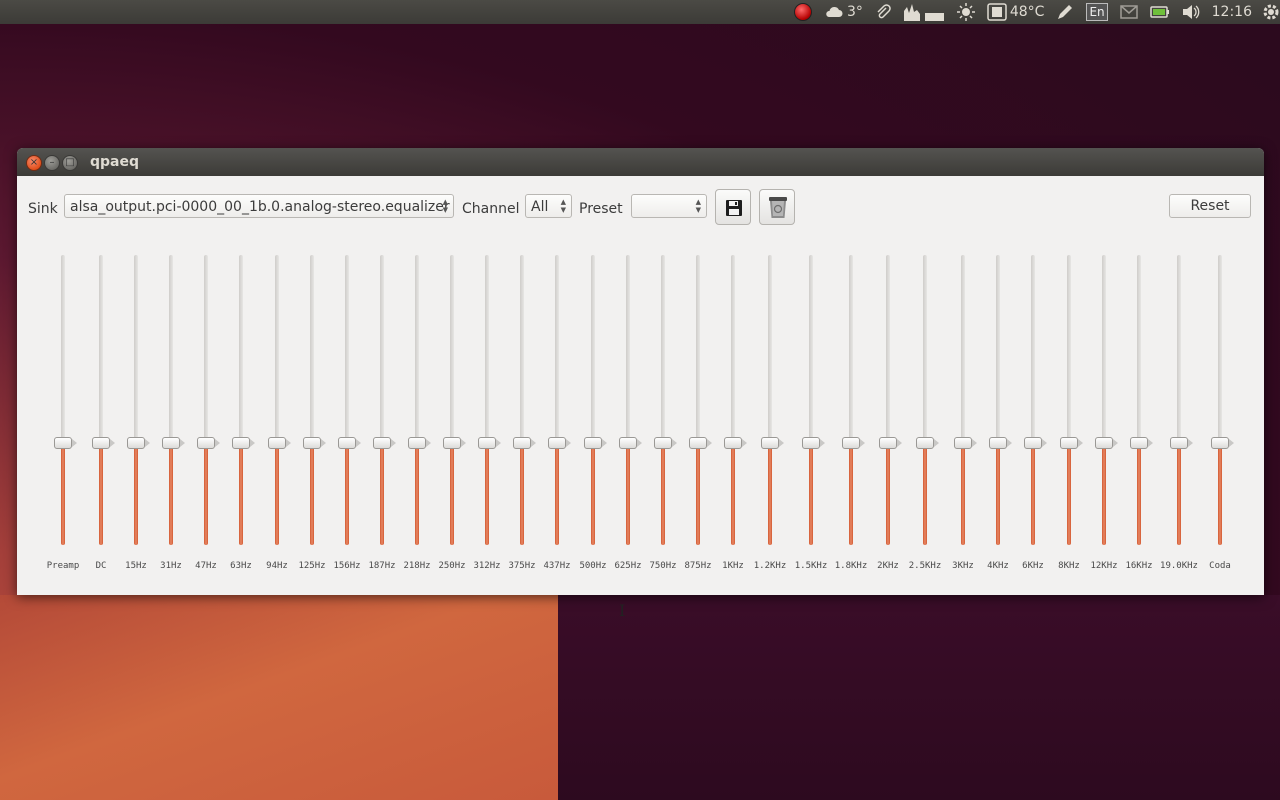 Image resolution: width=1280 pixels, height=800 pixels. Describe the element at coordinates (924, 12) in the screenshot. I see `system-monitor-icon` at that location.